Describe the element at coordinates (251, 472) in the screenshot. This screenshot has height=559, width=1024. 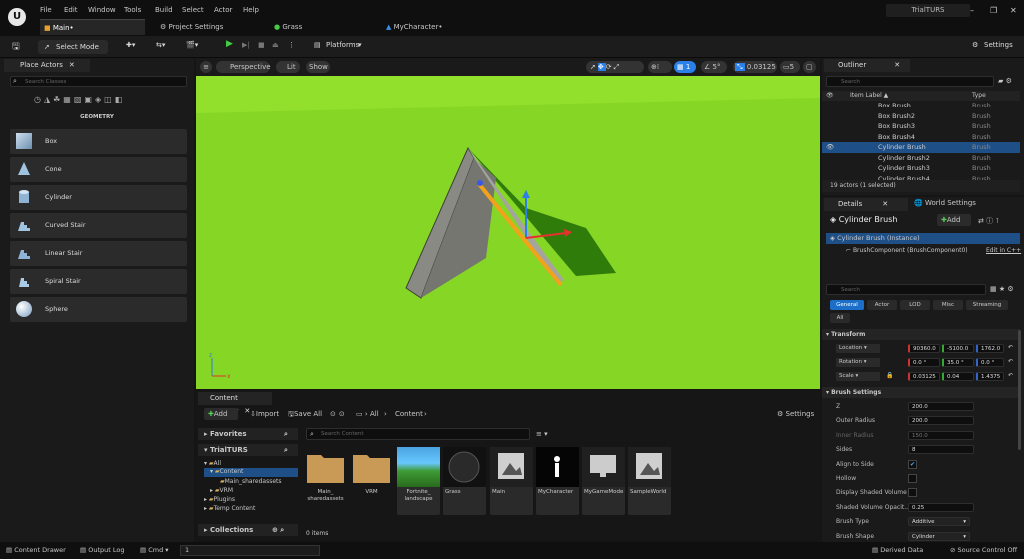
I see `tree-content: ▾ ▰Content` at that location.